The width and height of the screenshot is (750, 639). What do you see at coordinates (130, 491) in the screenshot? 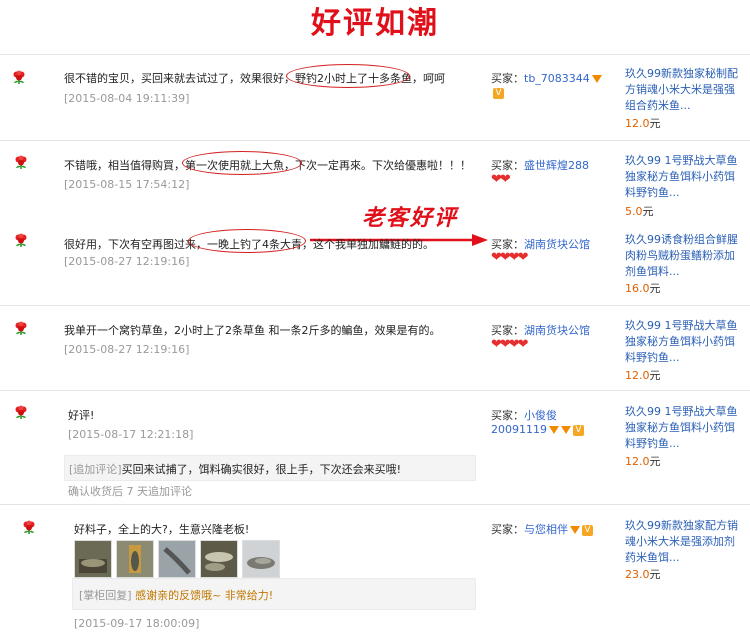
I see `followup-note: 确认收货后 7 天追加评论` at bounding box center [130, 491].